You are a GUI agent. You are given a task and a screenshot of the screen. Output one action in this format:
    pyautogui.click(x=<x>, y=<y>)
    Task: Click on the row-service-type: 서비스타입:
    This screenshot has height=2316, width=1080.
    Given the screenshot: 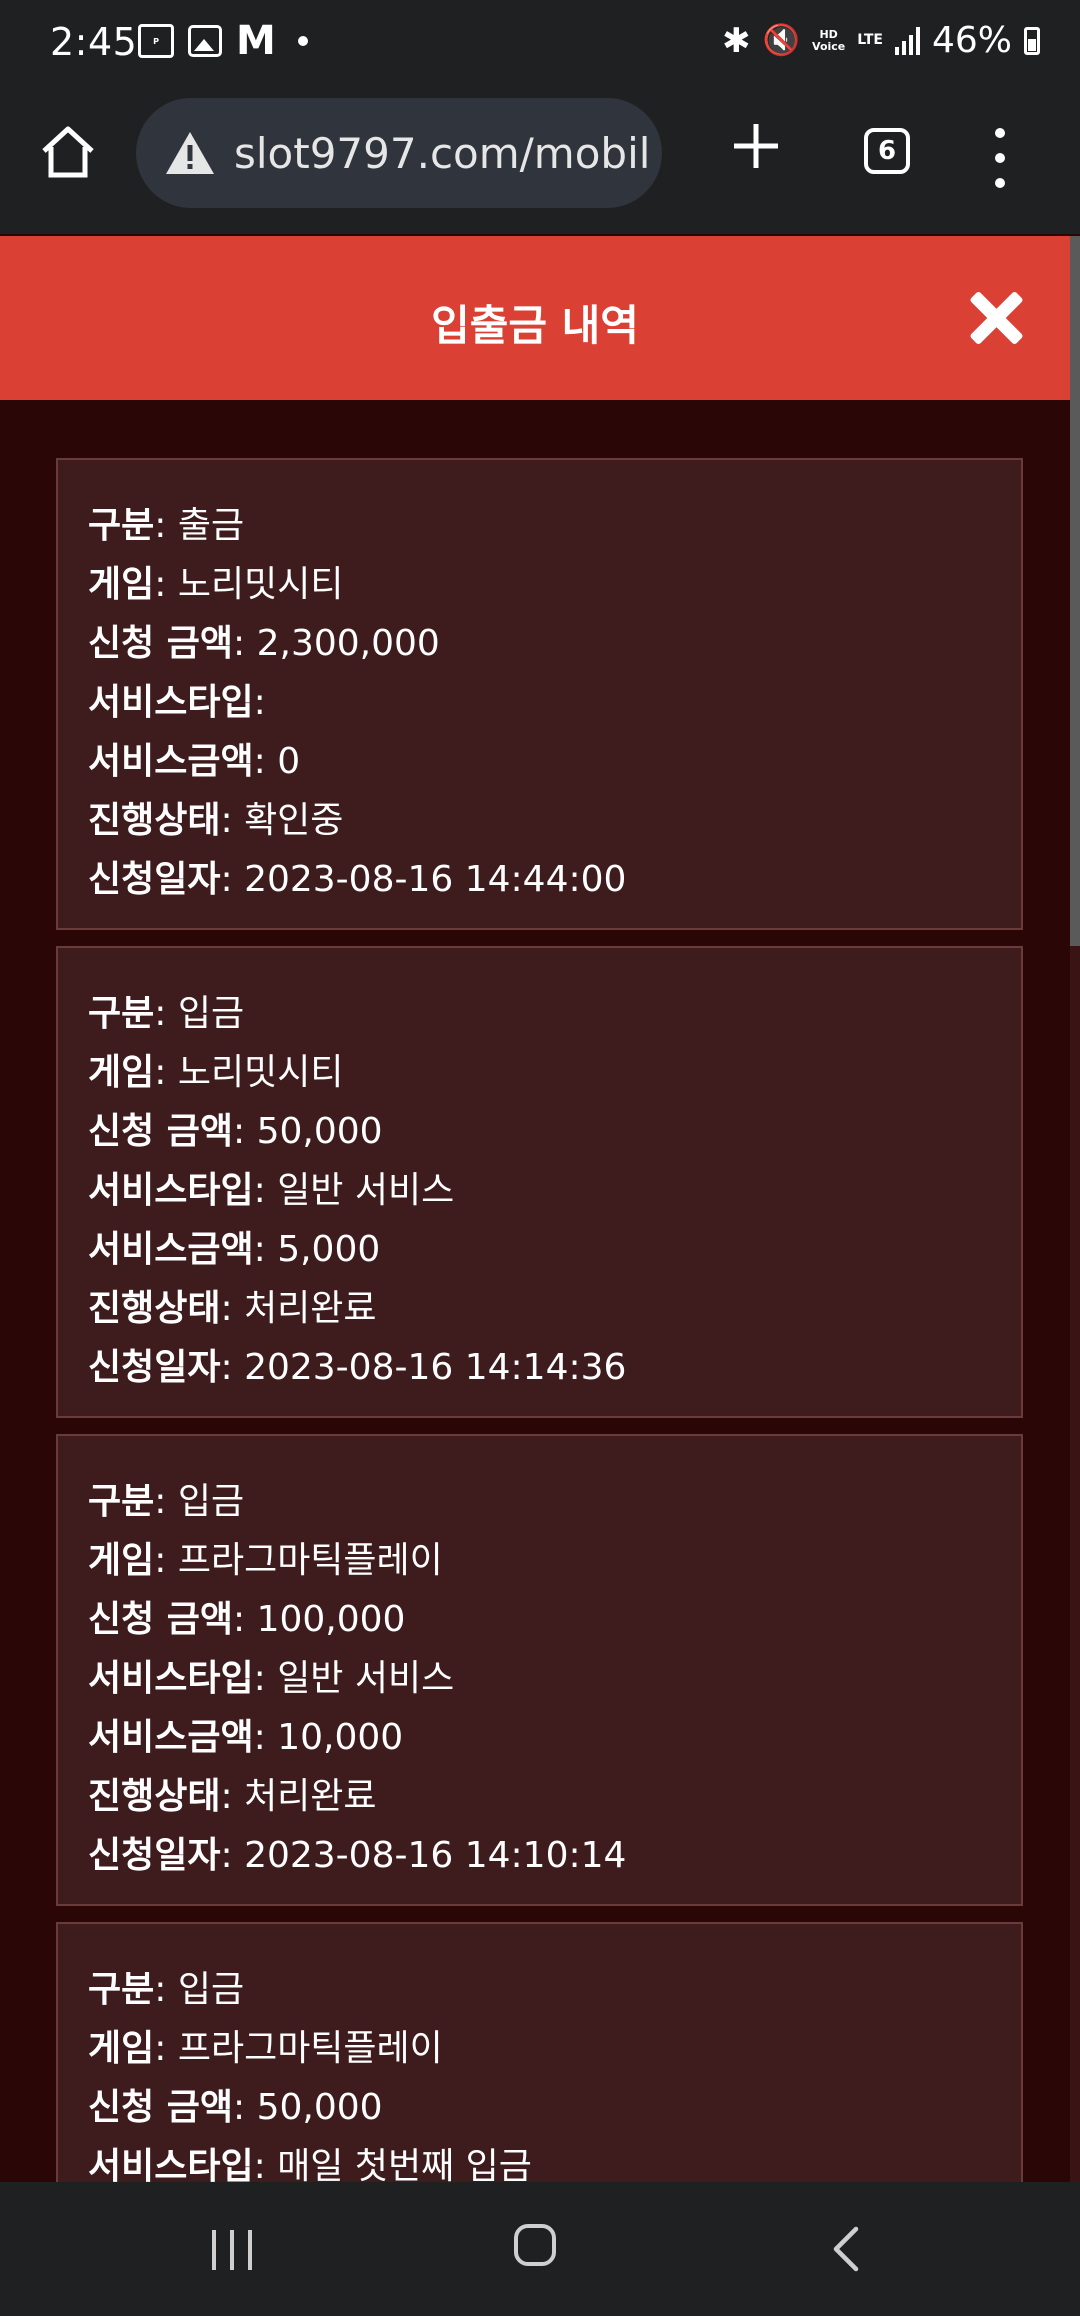 What is the action you would take?
    pyautogui.click(x=177, y=702)
    